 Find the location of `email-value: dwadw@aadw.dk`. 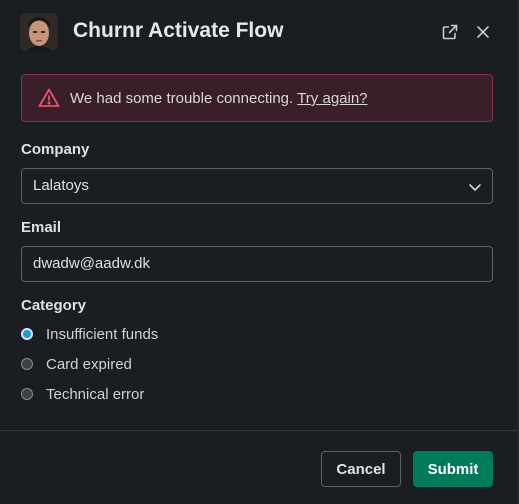

email-value: dwadw@aadw.dk is located at coordinates (91, 263).